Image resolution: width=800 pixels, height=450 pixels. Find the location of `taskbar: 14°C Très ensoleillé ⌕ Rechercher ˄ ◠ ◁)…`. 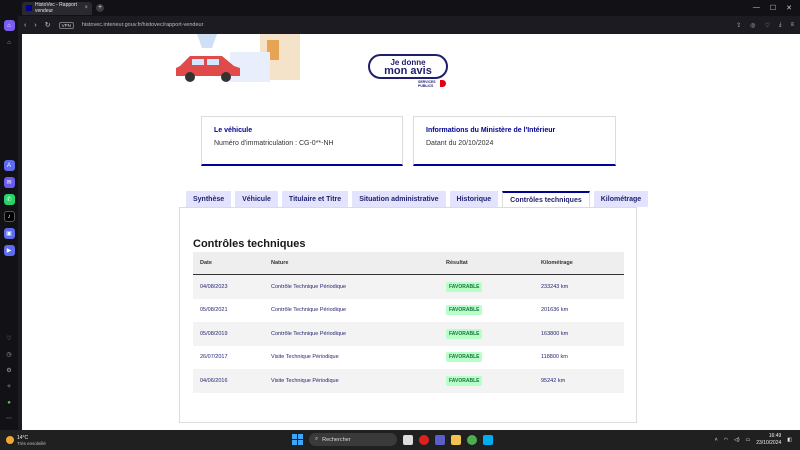

taskbar: 14°C Très ensoleillé ⌕ Rechercher ˄ ◠ ◁)… is located at coordinates (400, 440).